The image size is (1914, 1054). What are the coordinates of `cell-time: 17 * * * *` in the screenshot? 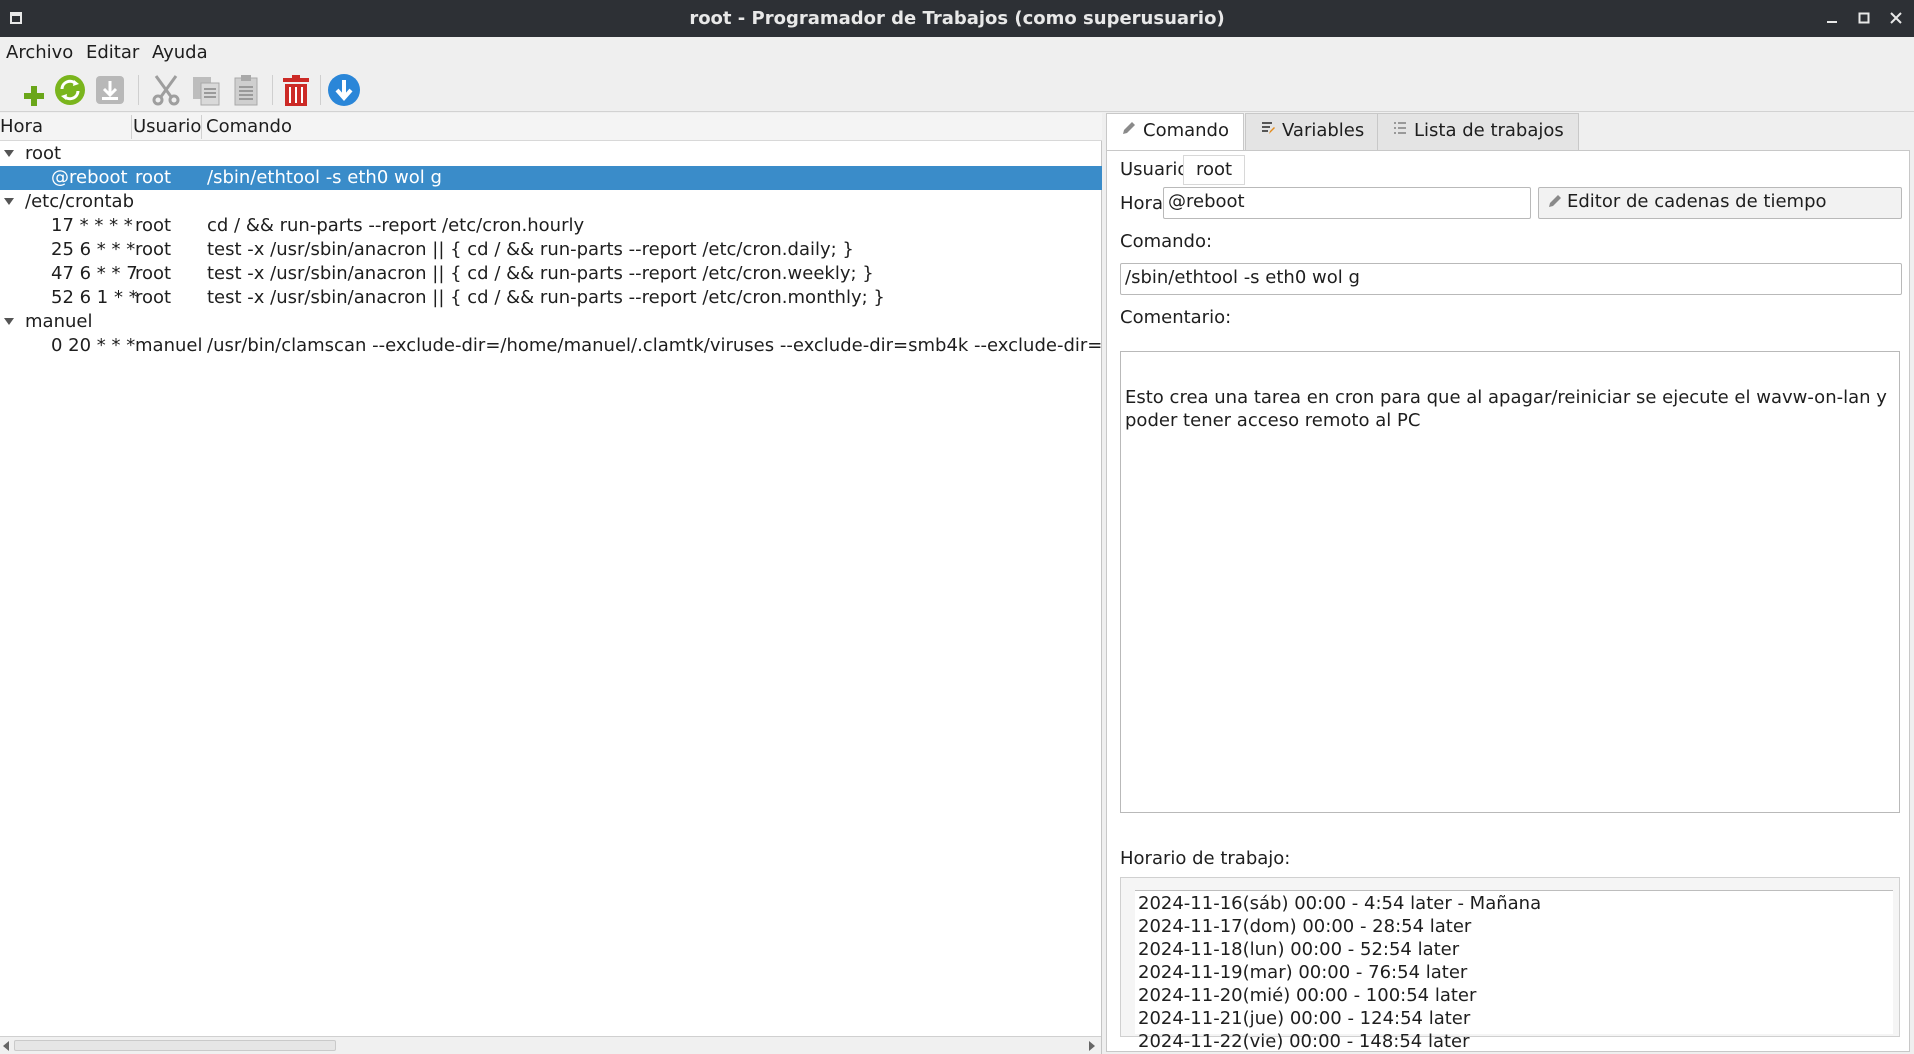 It's located at (92, 225).